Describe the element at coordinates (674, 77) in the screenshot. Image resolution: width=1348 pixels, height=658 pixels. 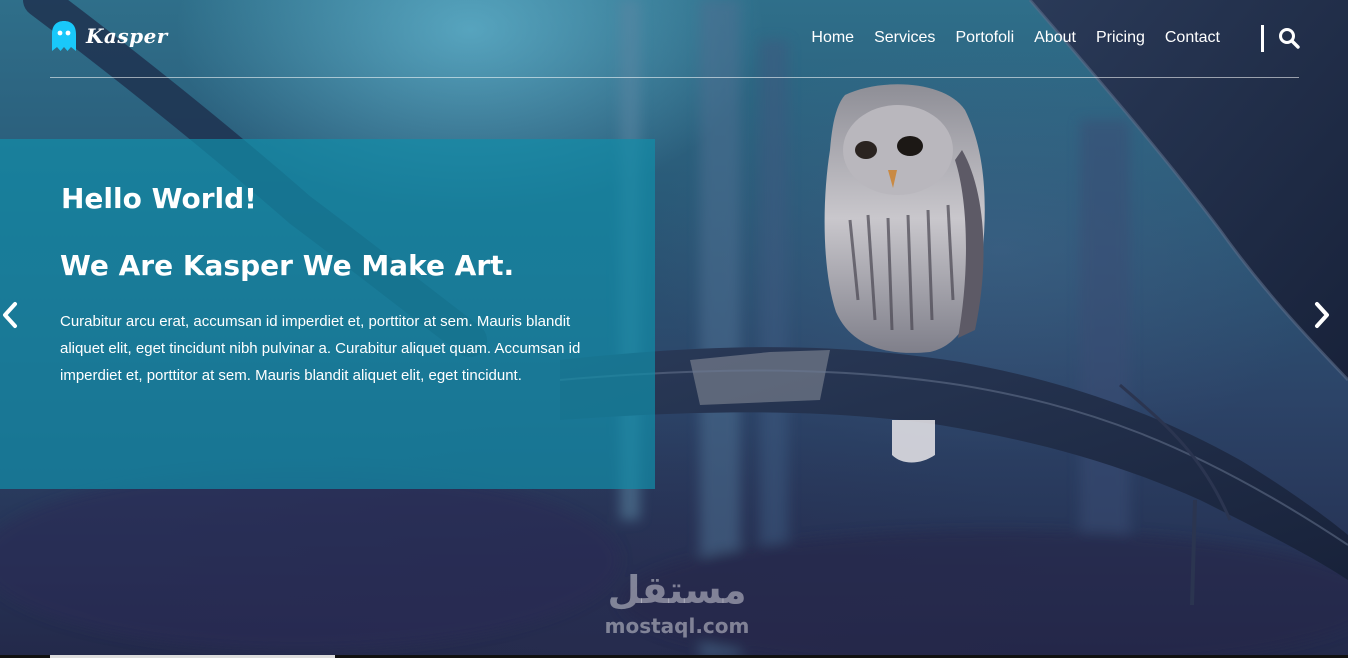
I see `header-divider` at that location.